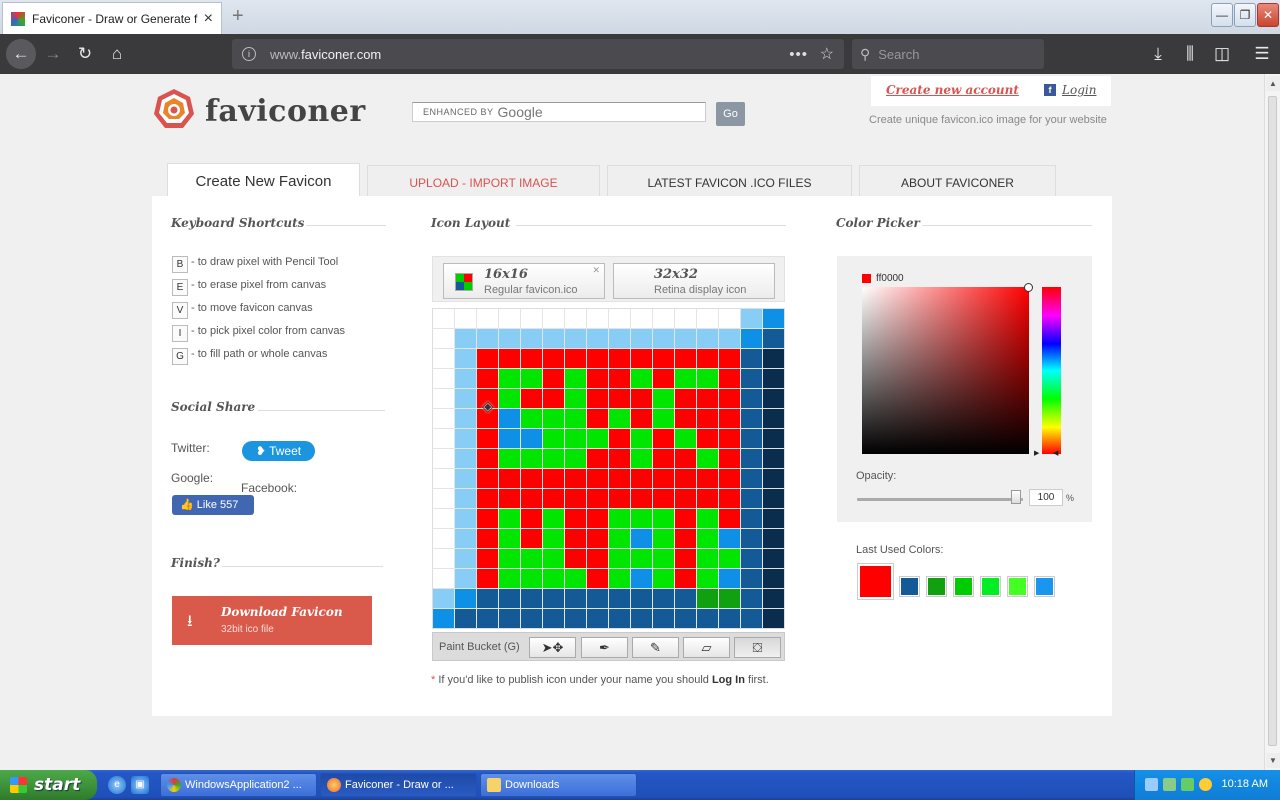  Describe the element at coordinates (249, 54) in the screenshot. I see `info-icon: i` at that location.